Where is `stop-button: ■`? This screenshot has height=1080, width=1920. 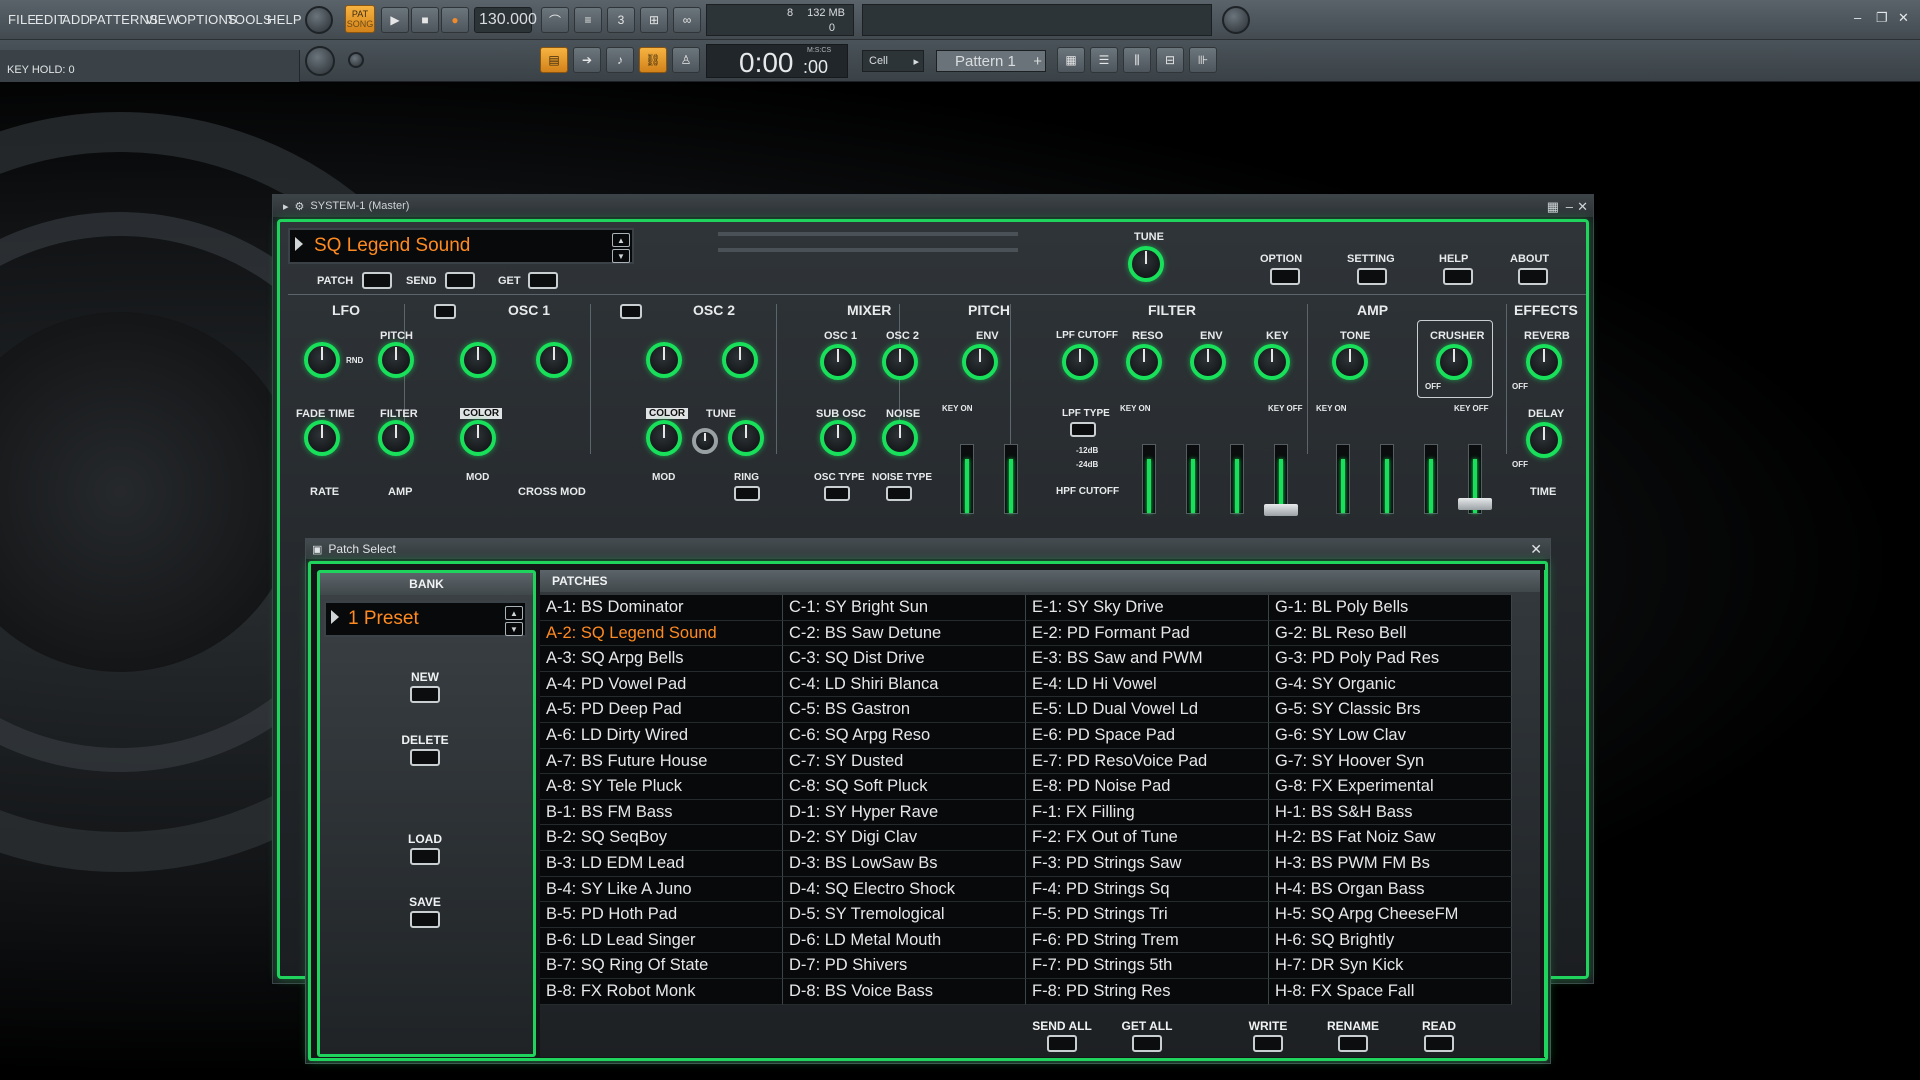 stop-button: ■ is located at coordinates (425, 20).